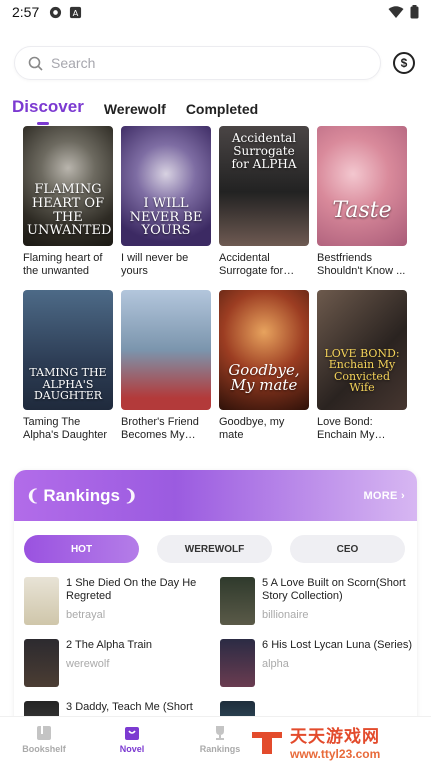 The height and width of the screenshot is (762, 431). I want to click on watermark-logo-icon, so click(267, 743).